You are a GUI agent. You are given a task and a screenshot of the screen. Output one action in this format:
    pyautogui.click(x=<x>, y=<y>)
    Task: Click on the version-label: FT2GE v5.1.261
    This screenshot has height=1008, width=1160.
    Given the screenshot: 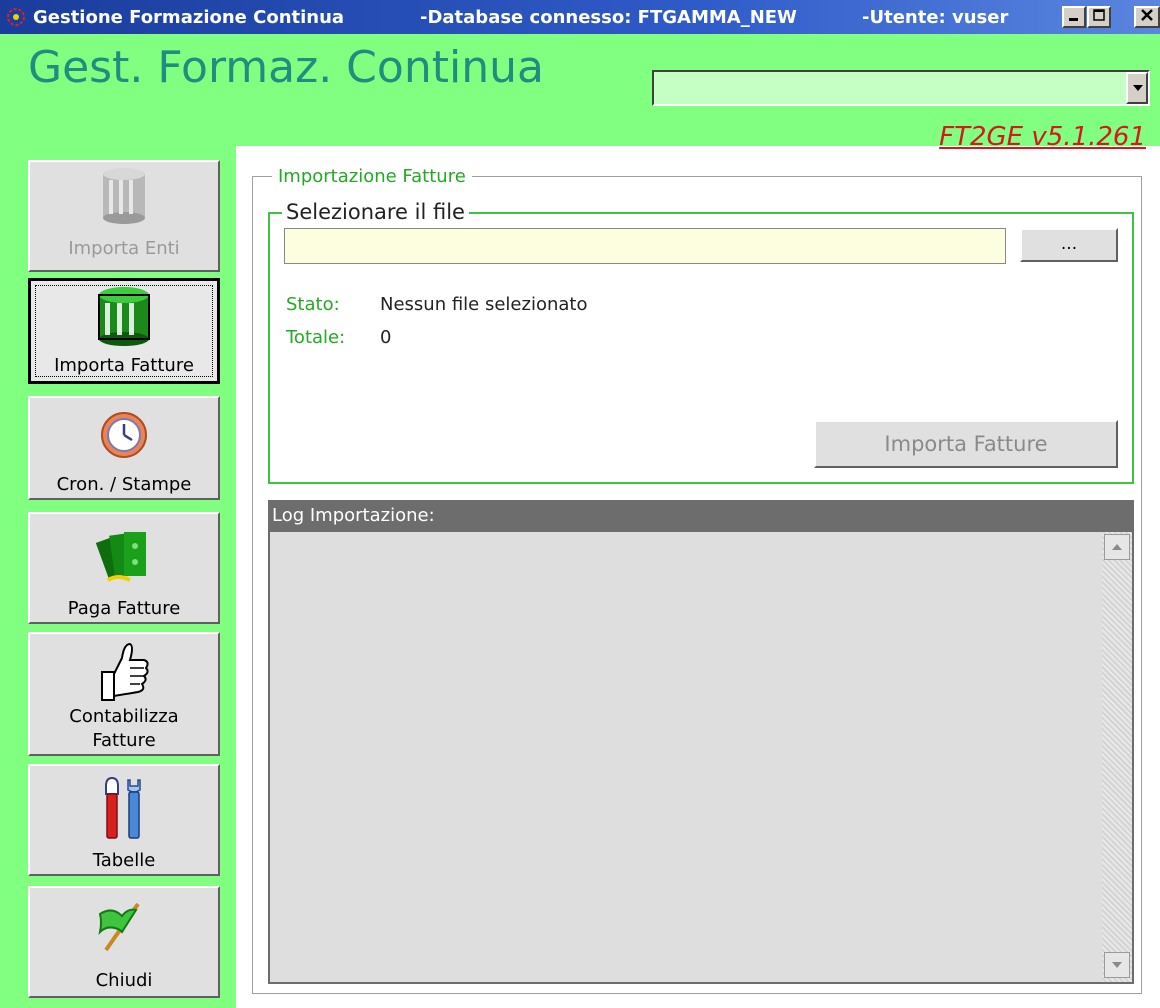 What is the action you would take?
    pyautogui.click(x=1042, y=137)
    